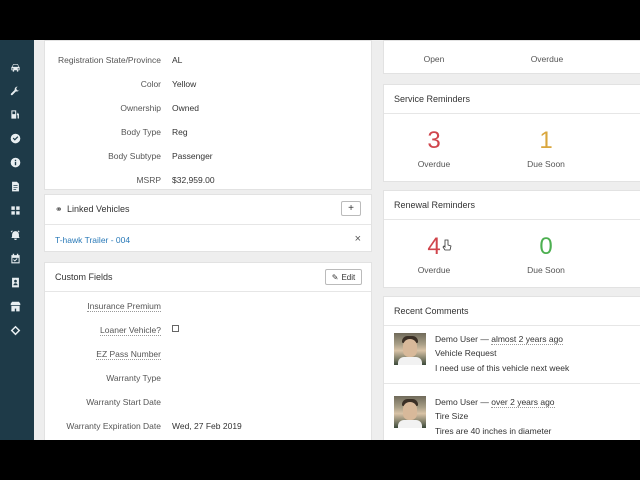 The height and width of the screenshot is (480, 640). What do you see at coordinates (502, 368) in the screenshot?
I see `comment-body: I need use of this vehicle next week` at bounding box center [502, 368].